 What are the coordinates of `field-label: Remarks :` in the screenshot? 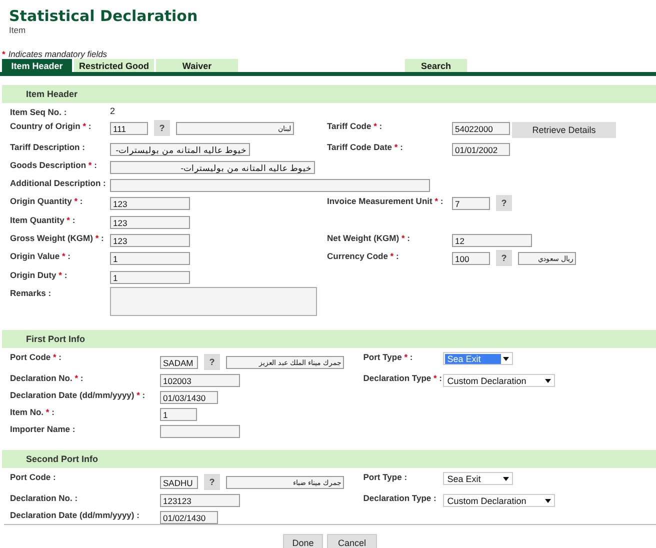 It's located at (31, 292).